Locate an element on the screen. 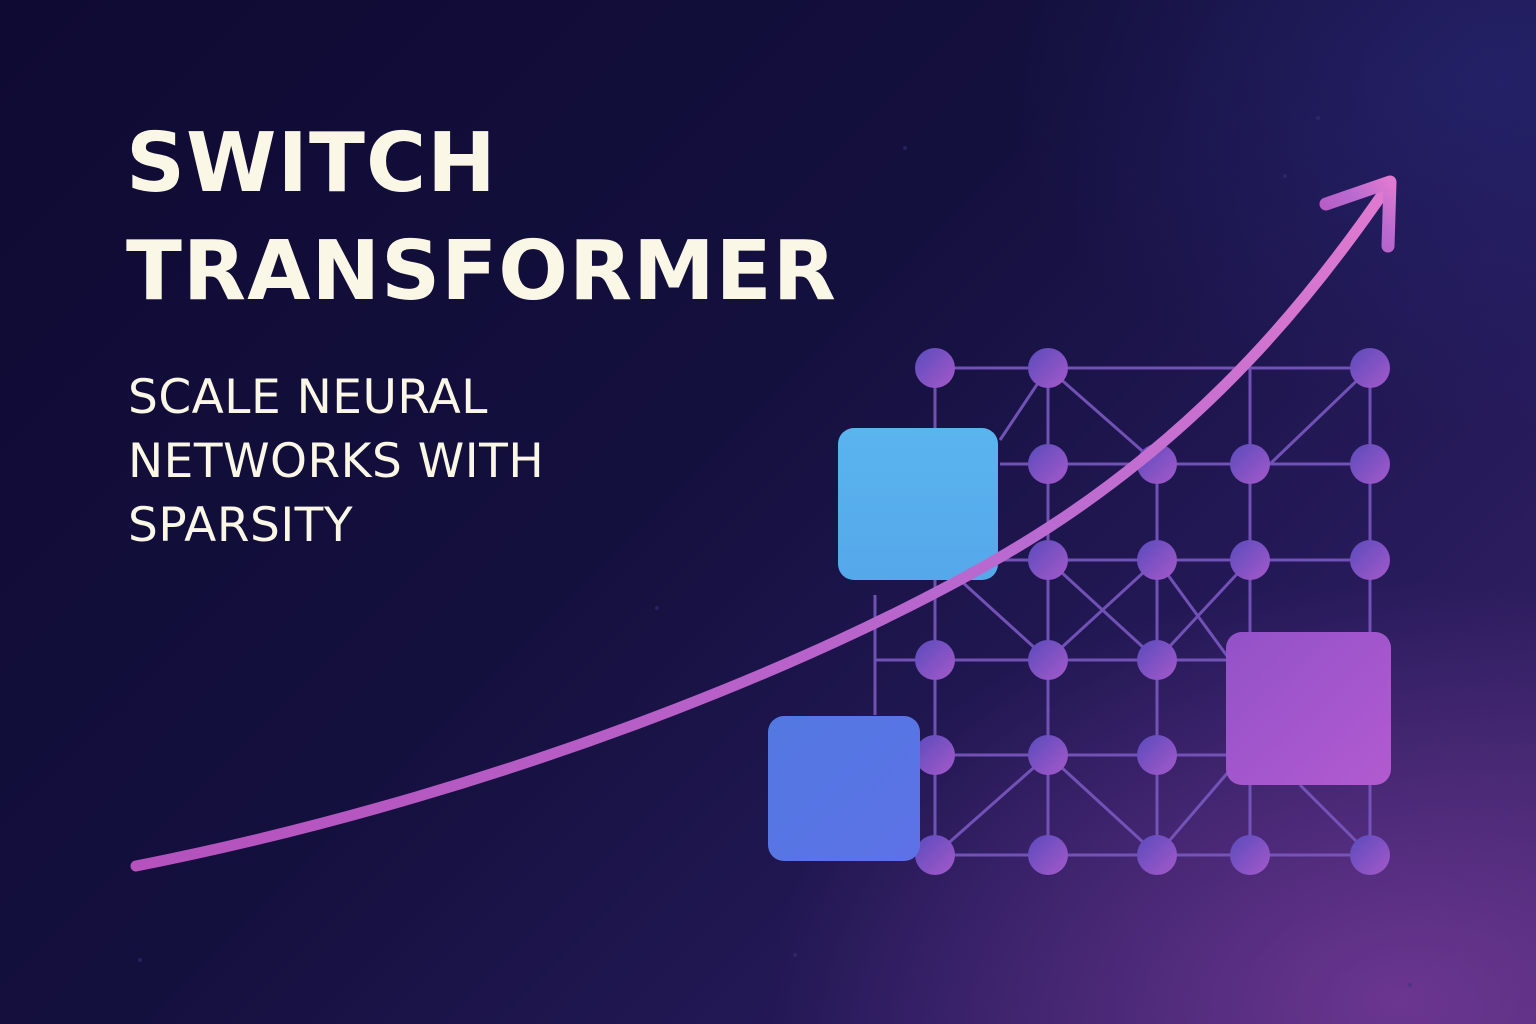  expert-block-bottom-left is located at coordinates (844, 788).